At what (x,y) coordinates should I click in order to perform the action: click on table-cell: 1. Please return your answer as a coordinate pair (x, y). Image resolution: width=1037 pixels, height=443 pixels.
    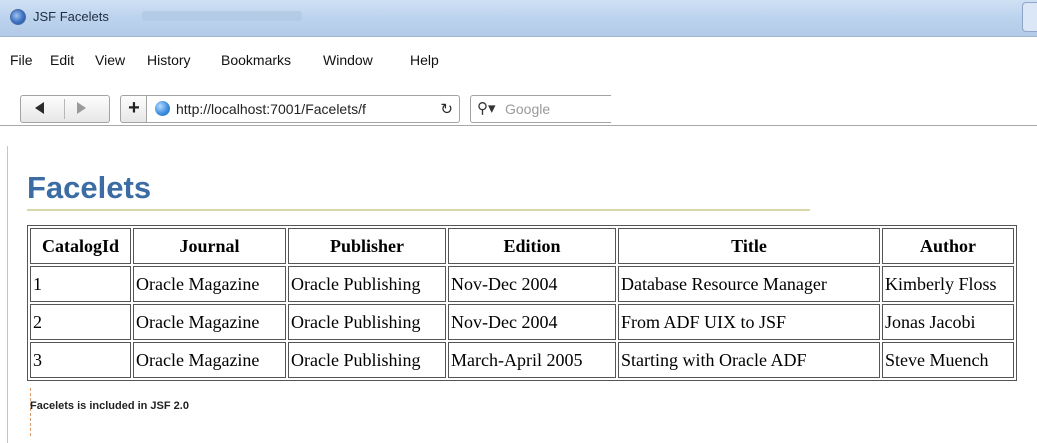
    Looking at the image, I should click on (80, 284).